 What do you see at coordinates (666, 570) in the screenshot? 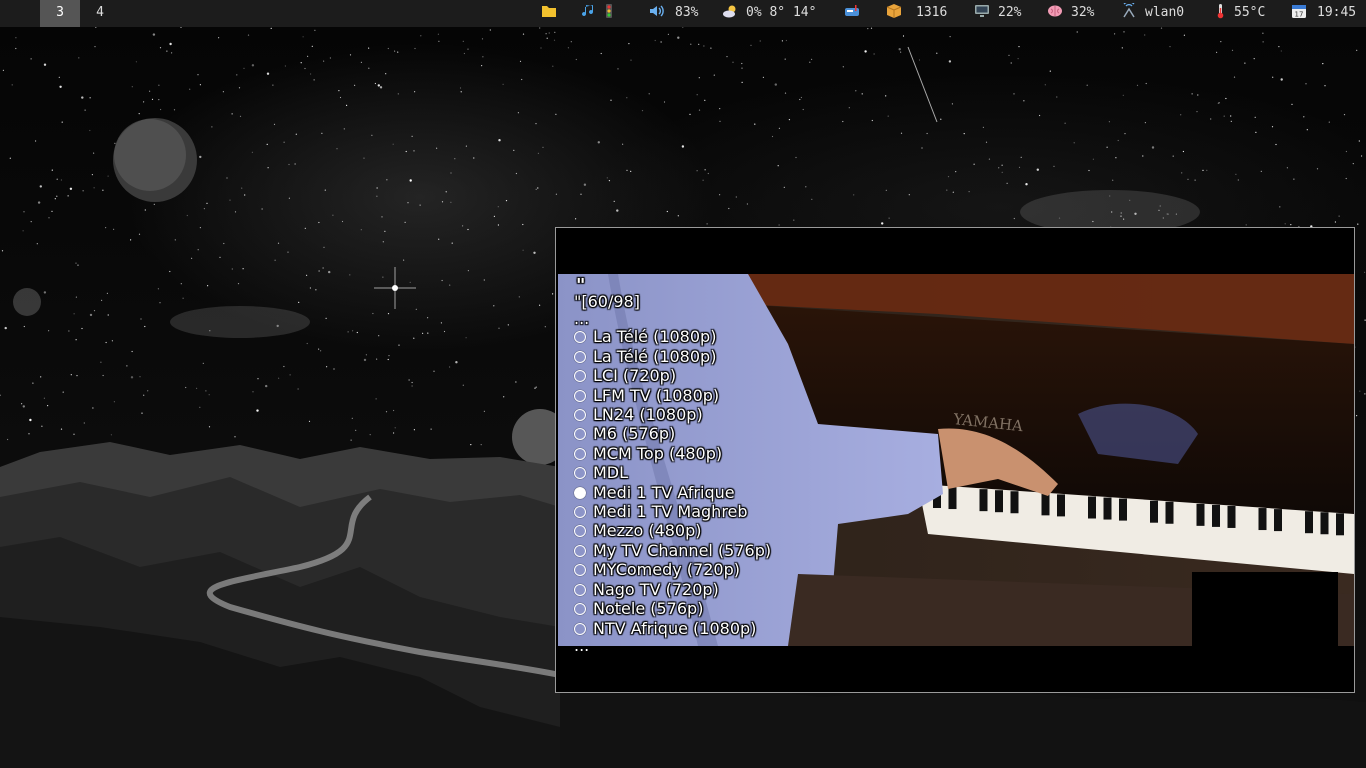
I see `playlist-item-label: MYComedy (720p)` at bounding box center [666, 570].